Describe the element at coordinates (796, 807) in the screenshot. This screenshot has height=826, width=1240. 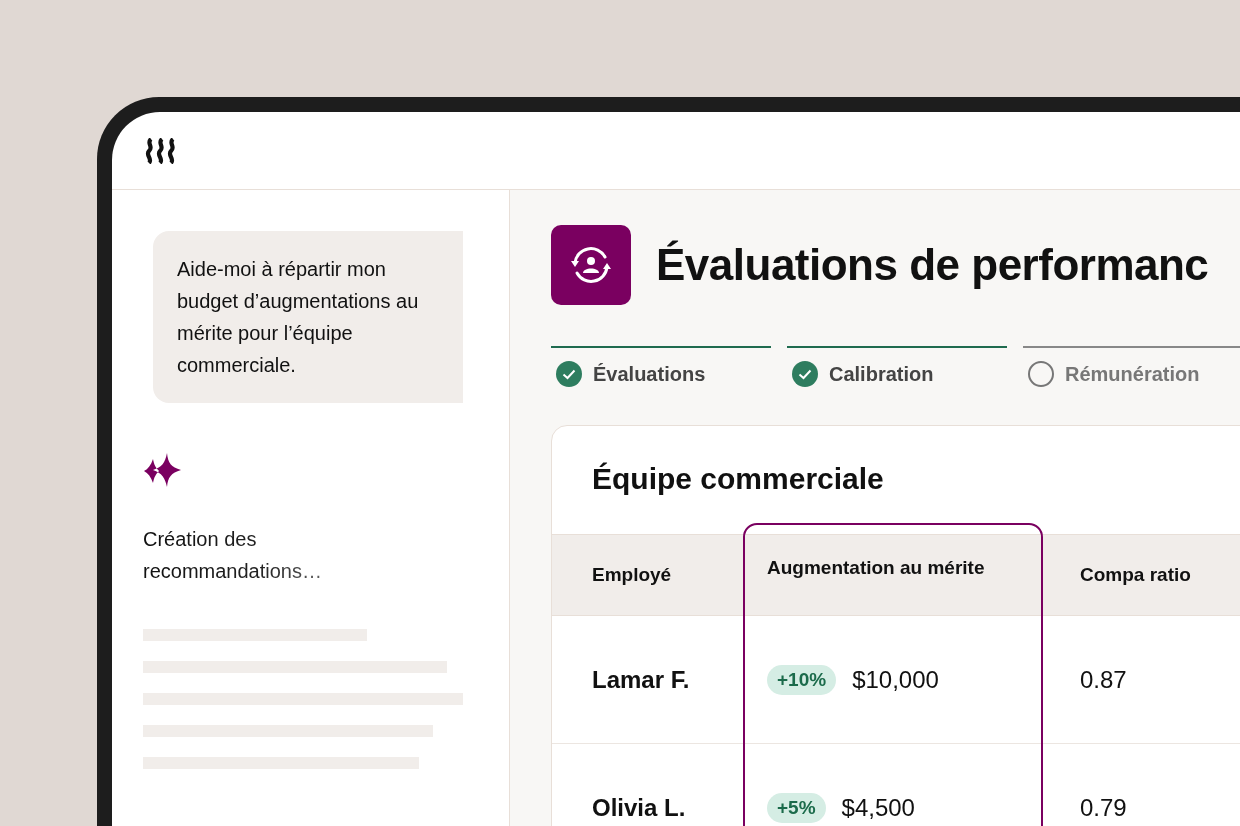
I see `increase-badge: +5%` at that location.